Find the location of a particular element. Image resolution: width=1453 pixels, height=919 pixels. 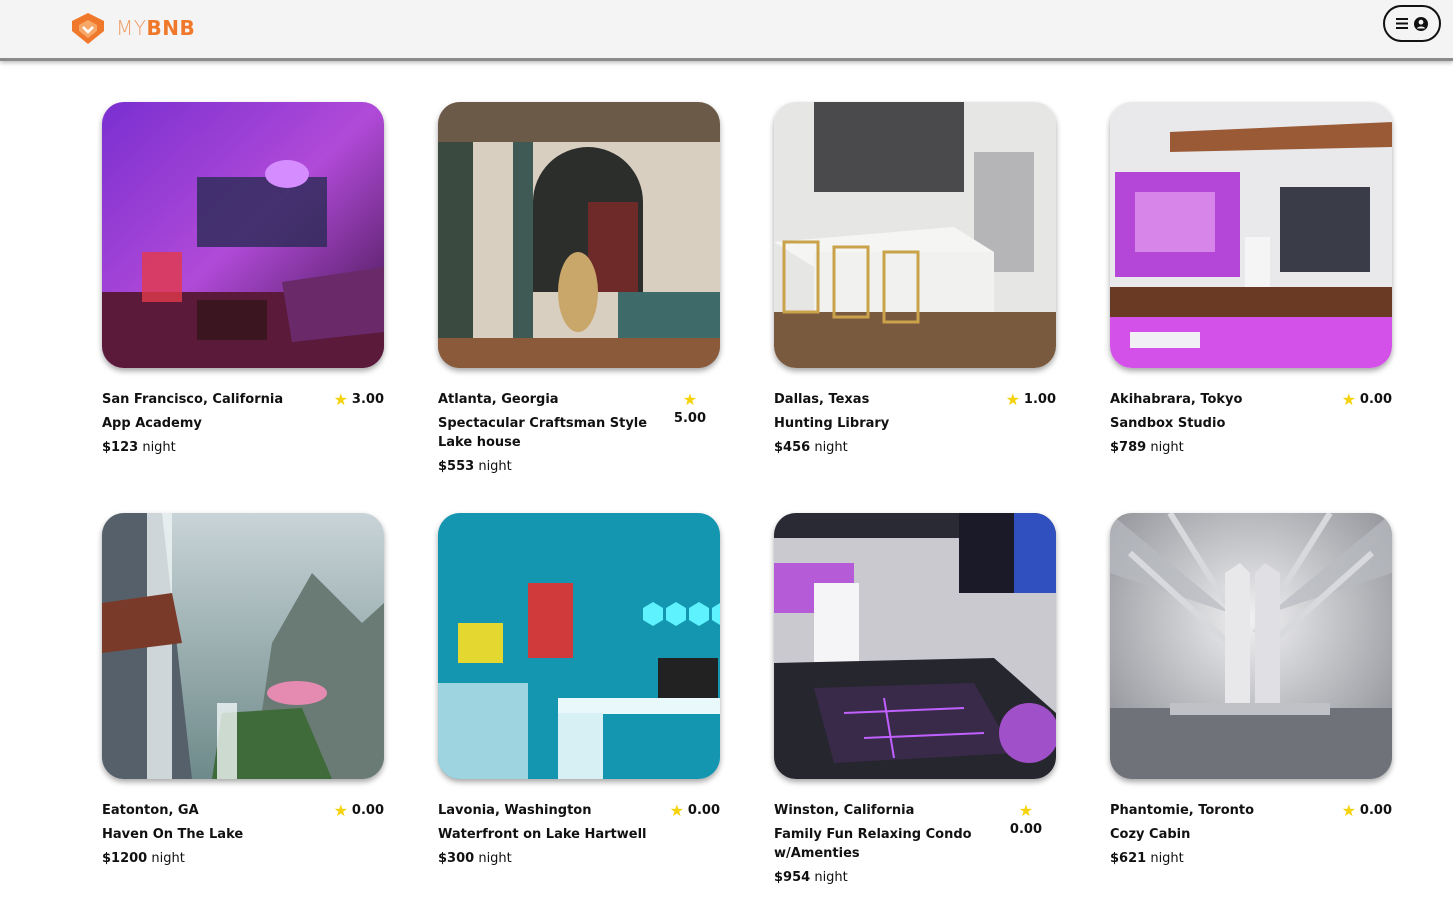

listing-location: Phantomie, Toronto is located at coordinates (1182, 810).